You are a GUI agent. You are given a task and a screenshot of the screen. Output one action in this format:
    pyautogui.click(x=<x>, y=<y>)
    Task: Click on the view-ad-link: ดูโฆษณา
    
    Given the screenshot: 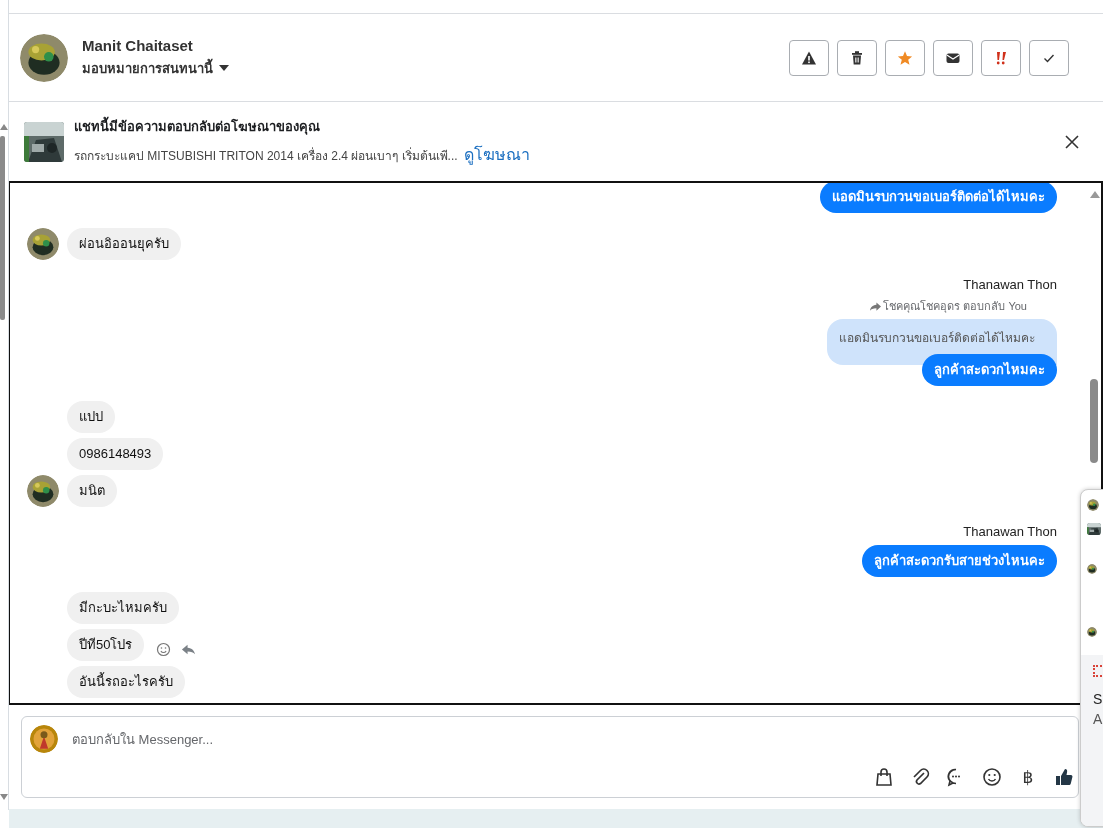 What is the action you would take?
    pyautogui.click(x=496, y=154)
    